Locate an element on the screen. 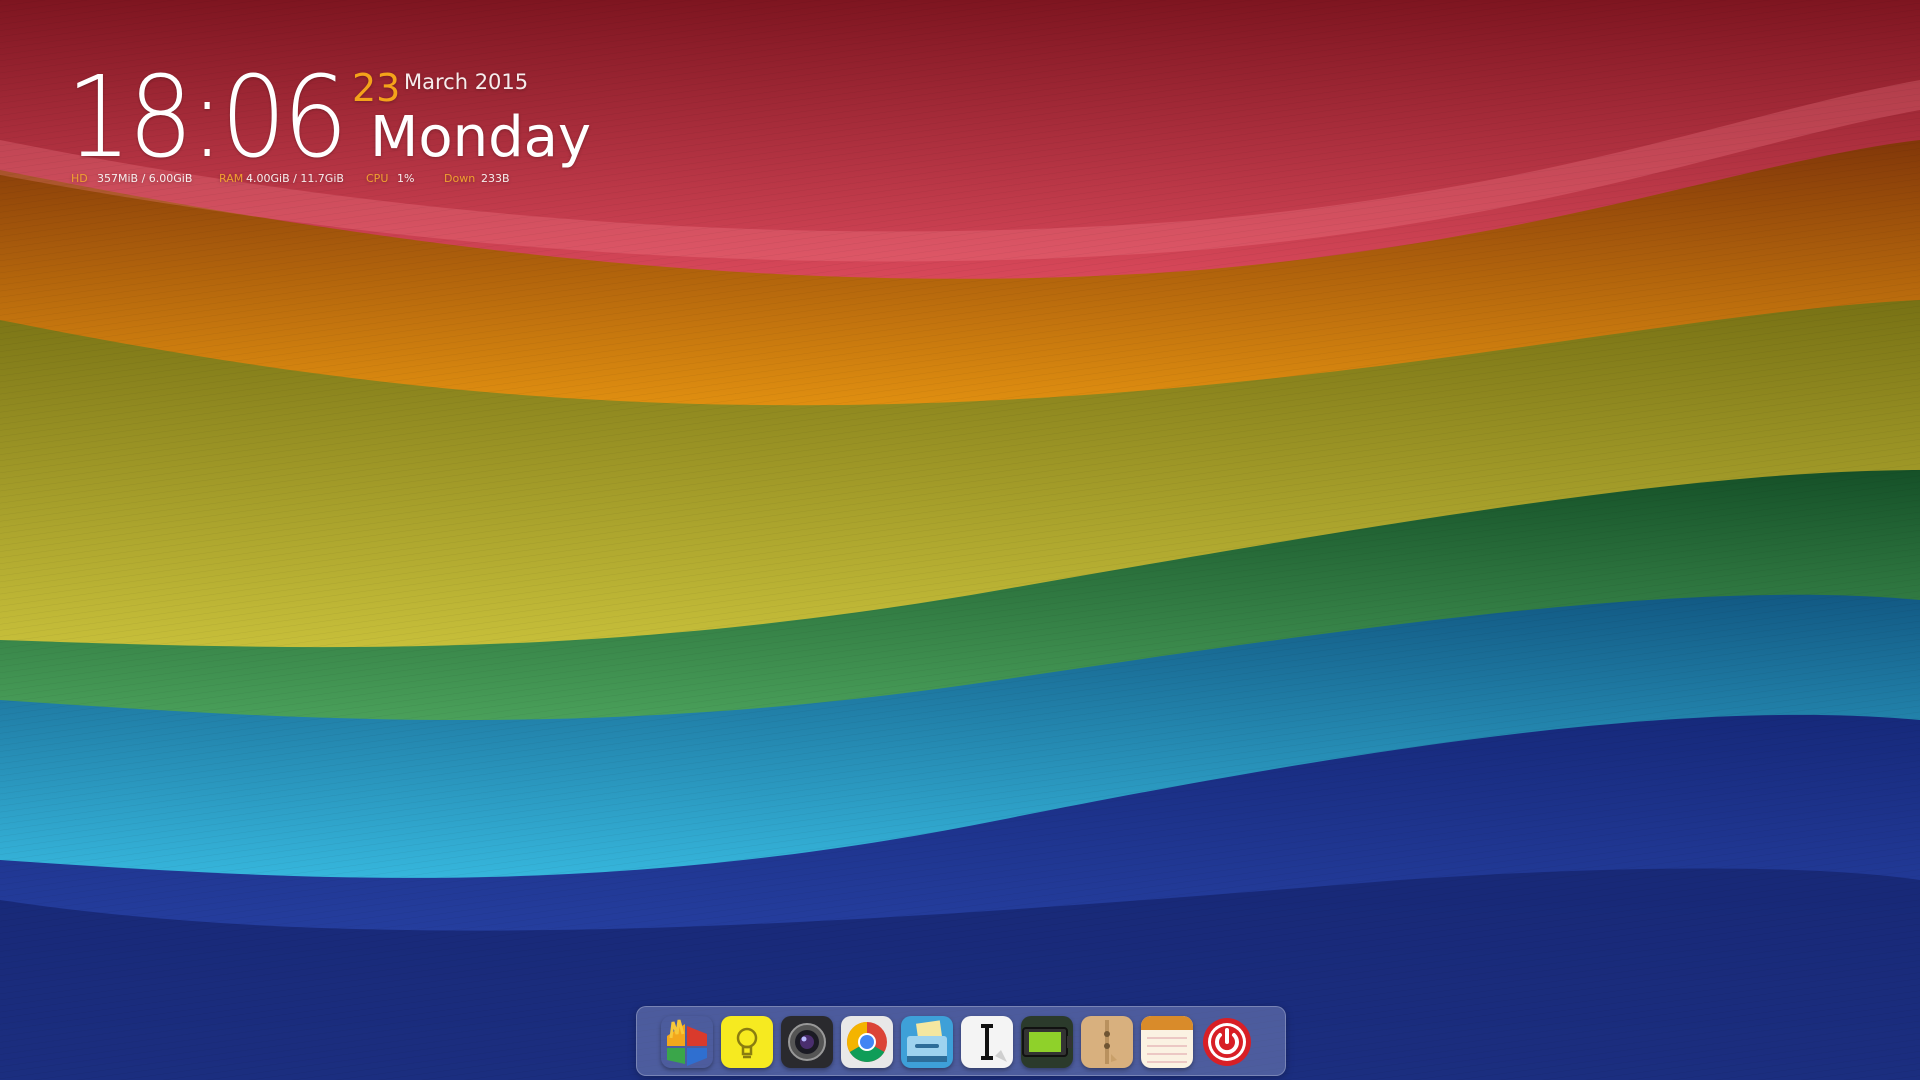 The image size is (1920, 1080). clock-time: 18:06 is located at coordinates (207, 118).